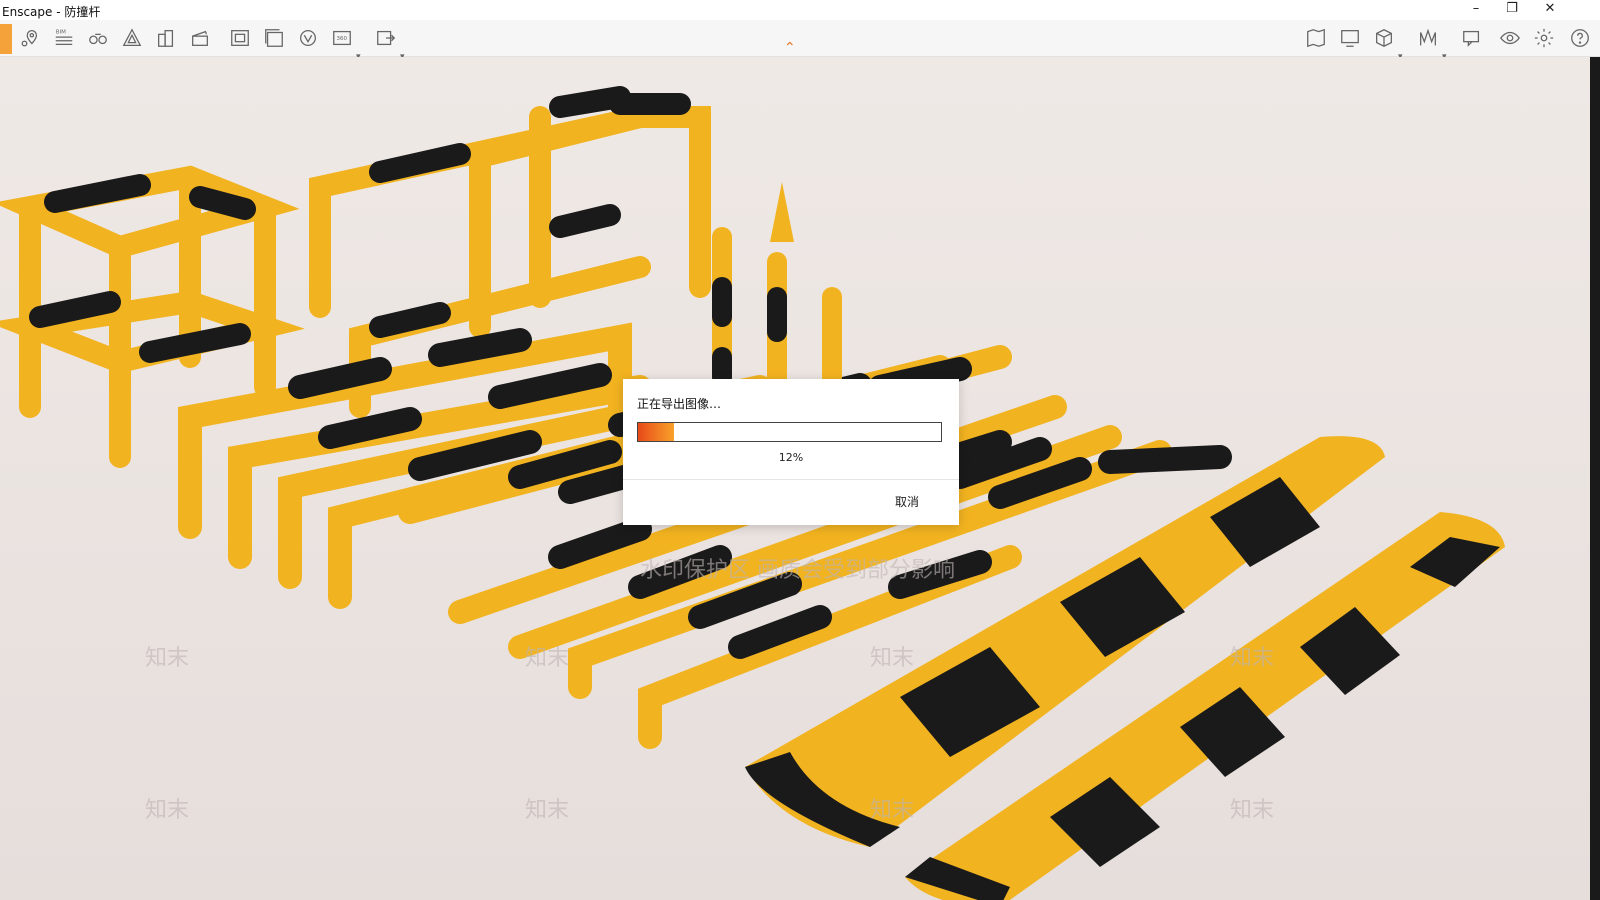 The image size is (1600, 900). What do you see at coordinates (132, 38) in the screenshot?
I see `asset-library-icon` at bounding box center [132, 38].